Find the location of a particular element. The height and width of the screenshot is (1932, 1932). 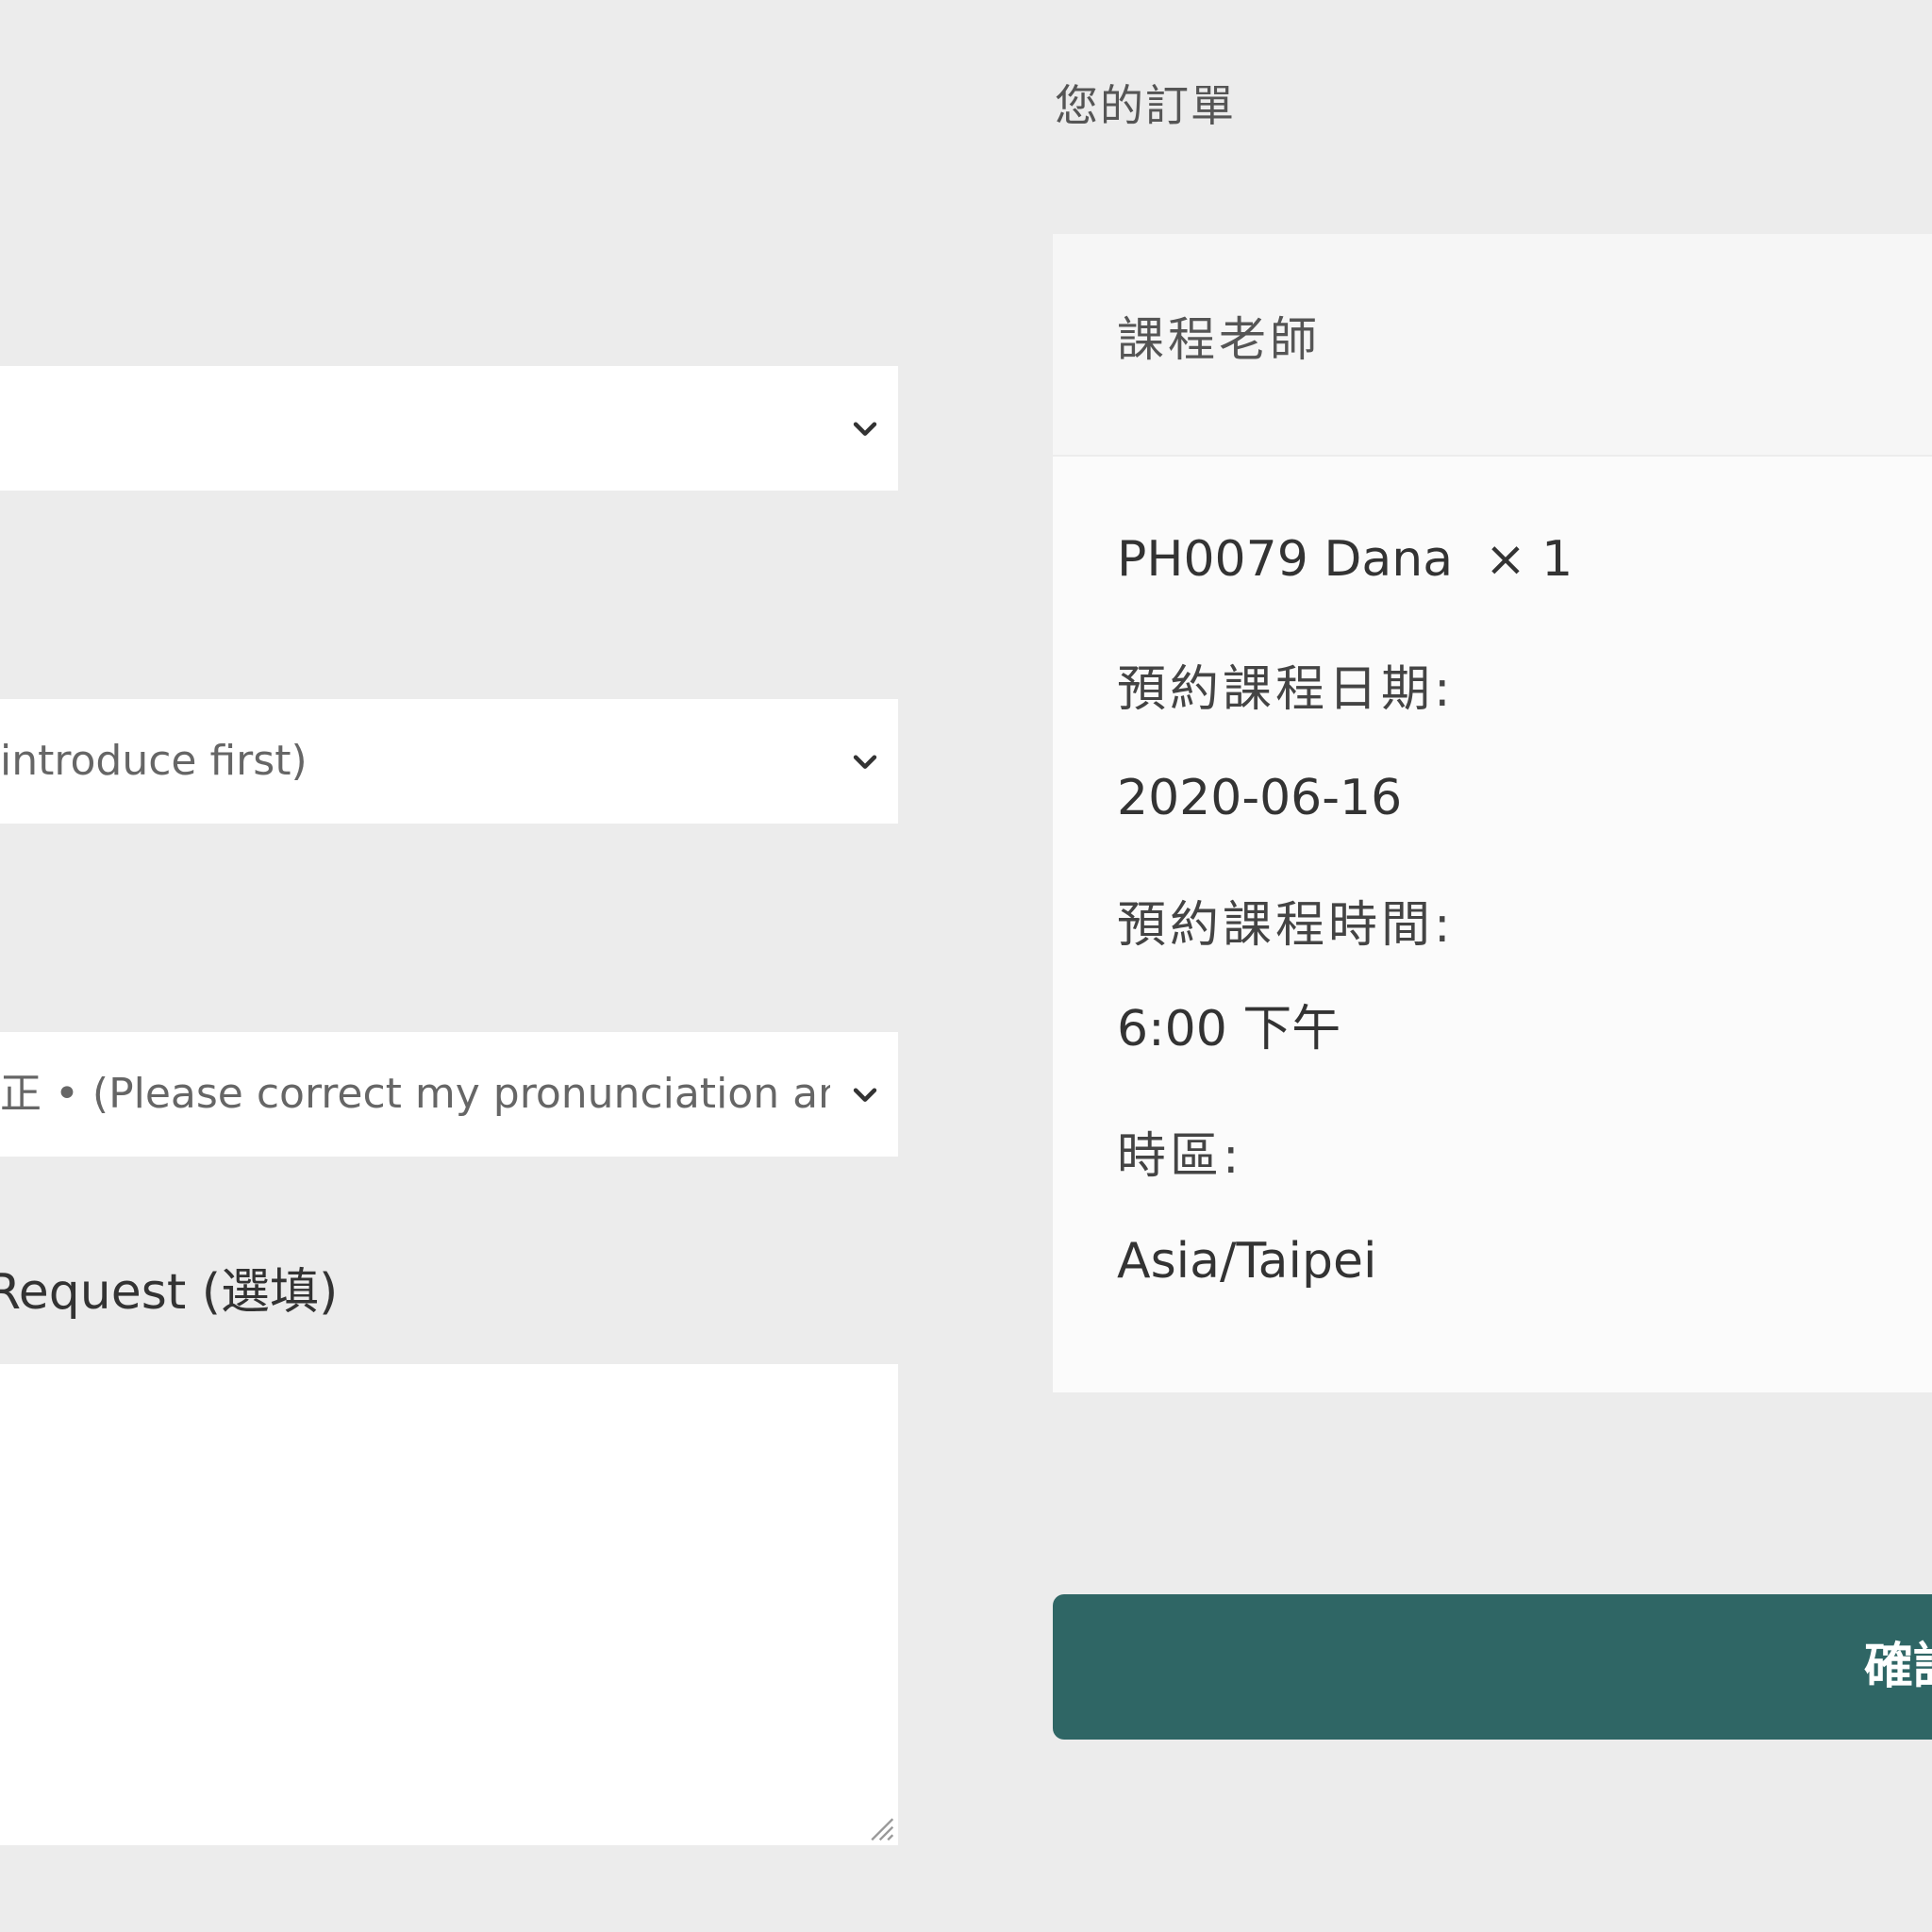

special-request-label-text: Request (選填) is located at coordinates (170, 1292).